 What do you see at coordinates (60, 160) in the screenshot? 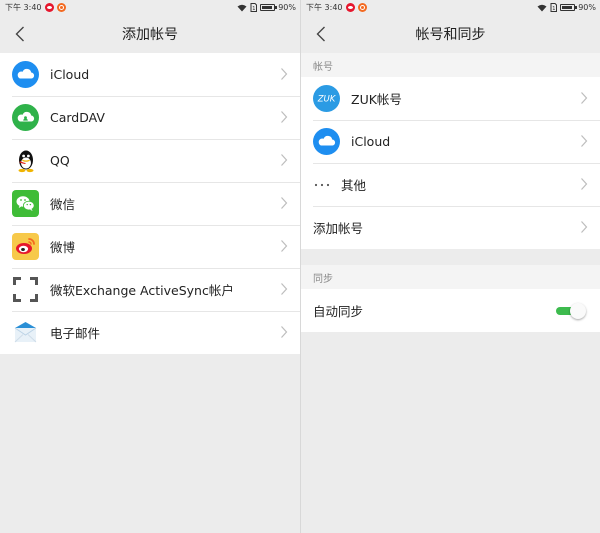
I see `account-type-label: QQ` at bounding box center [60, 160].